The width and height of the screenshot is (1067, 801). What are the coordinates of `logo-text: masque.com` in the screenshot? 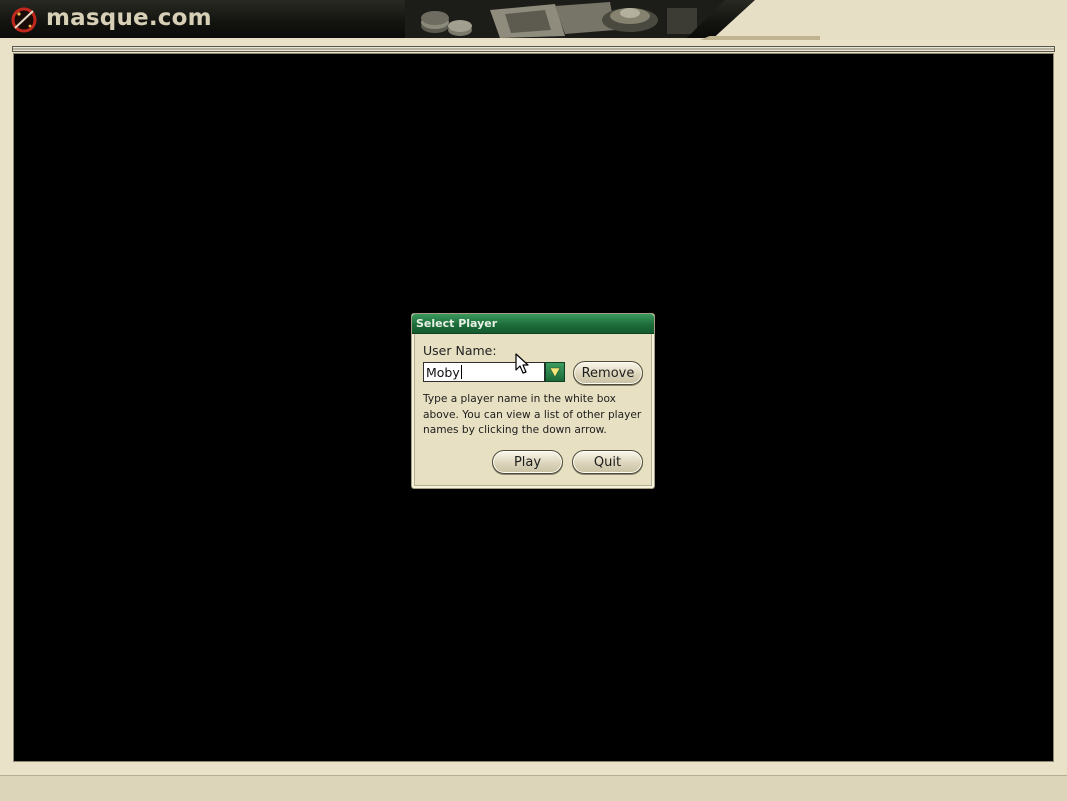 It's located at (129, 18).